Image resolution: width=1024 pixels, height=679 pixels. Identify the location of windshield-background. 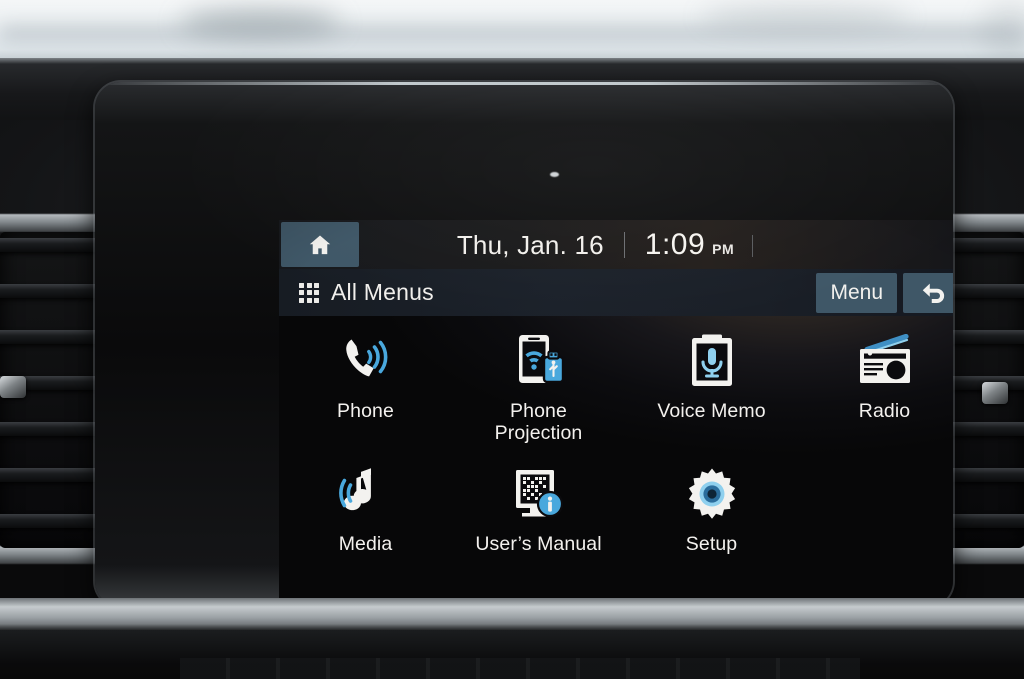
(512, 32).